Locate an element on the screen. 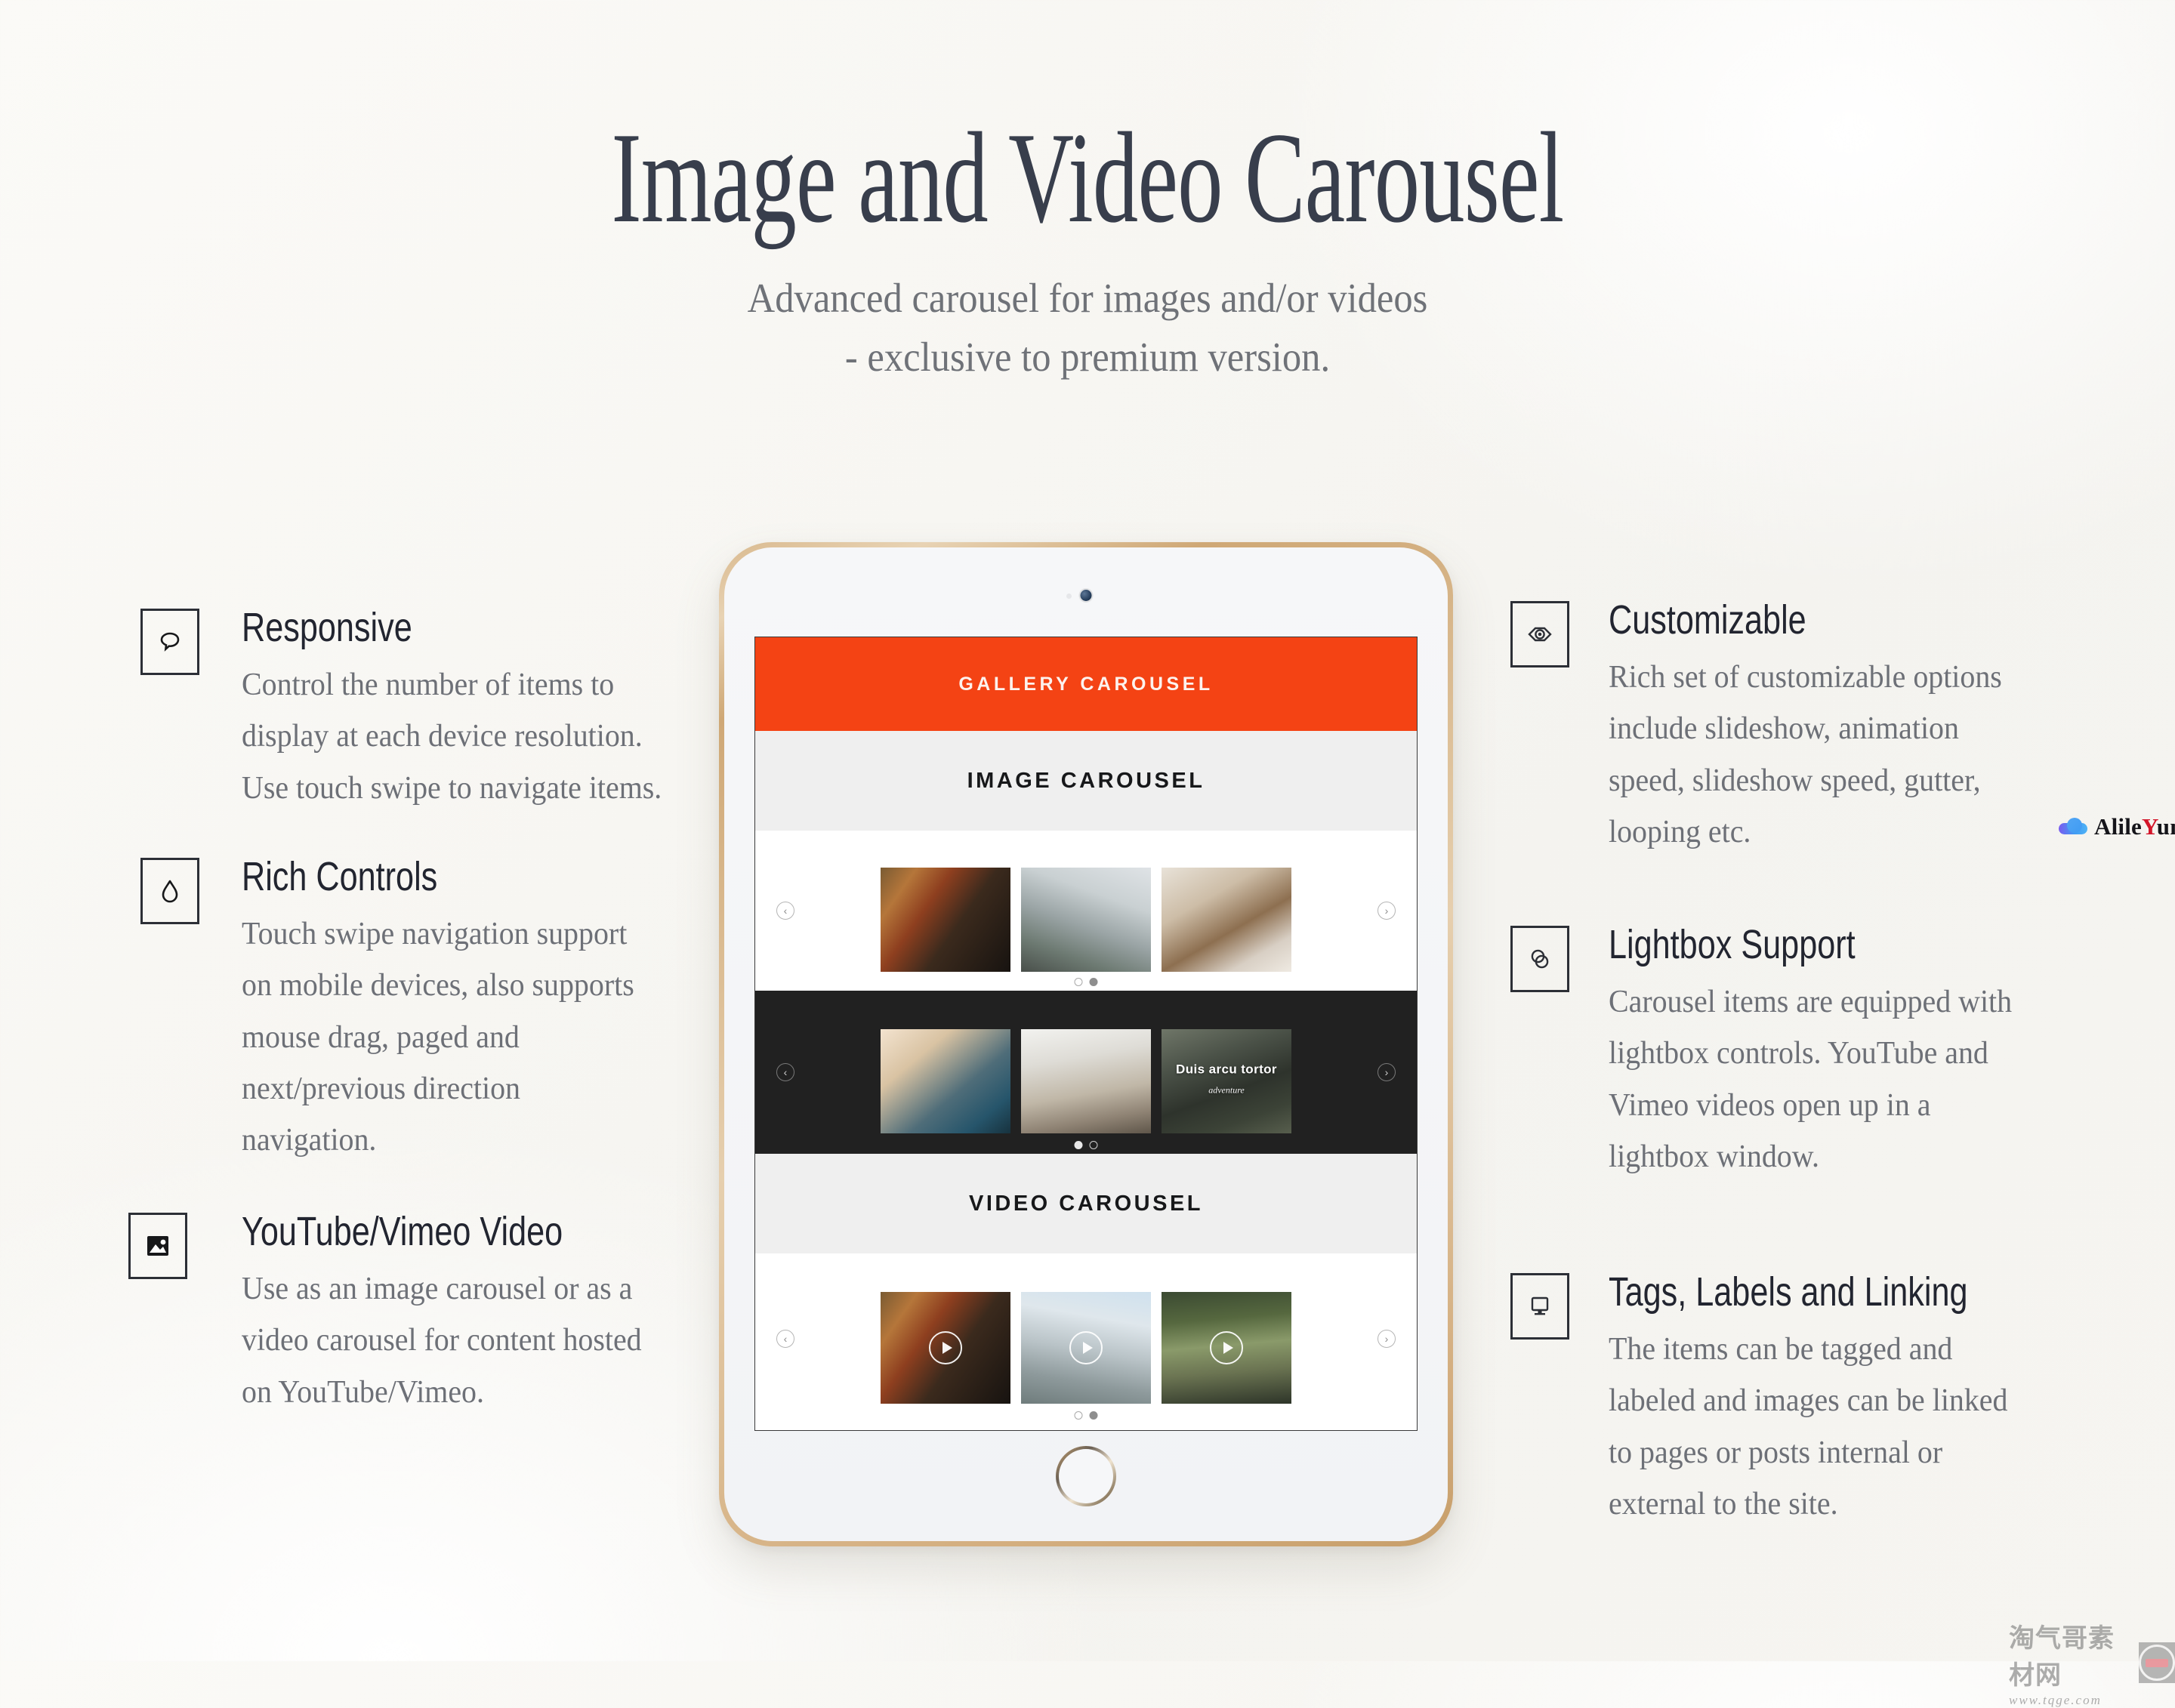 The height and width of the screenshot is (1708, 2175). home-button is located at coordinates (1086, 1476).